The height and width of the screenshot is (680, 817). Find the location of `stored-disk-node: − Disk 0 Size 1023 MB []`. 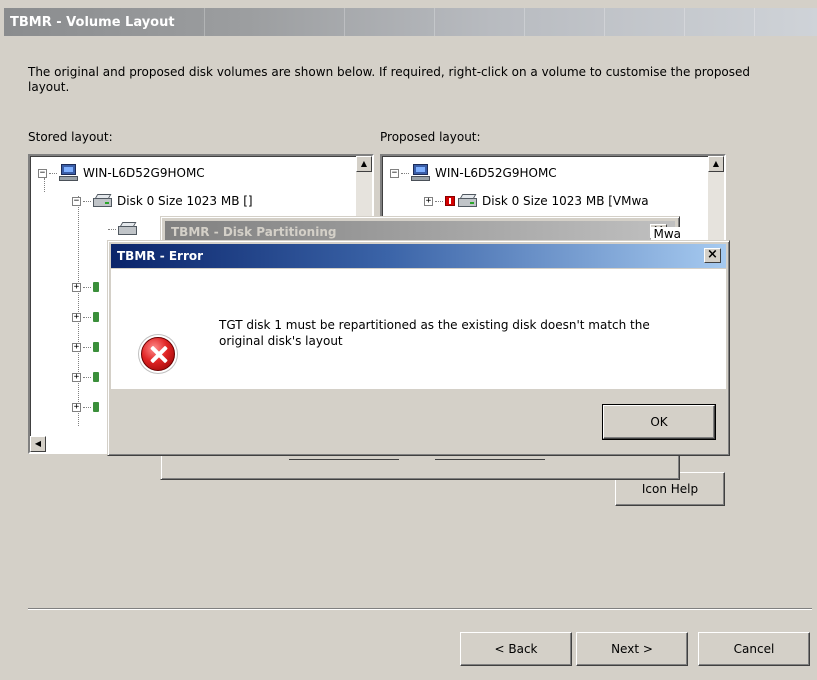

stored-disk-node: − Disk 0 Size 1023 MB [] is located at coordinates (162, 201).